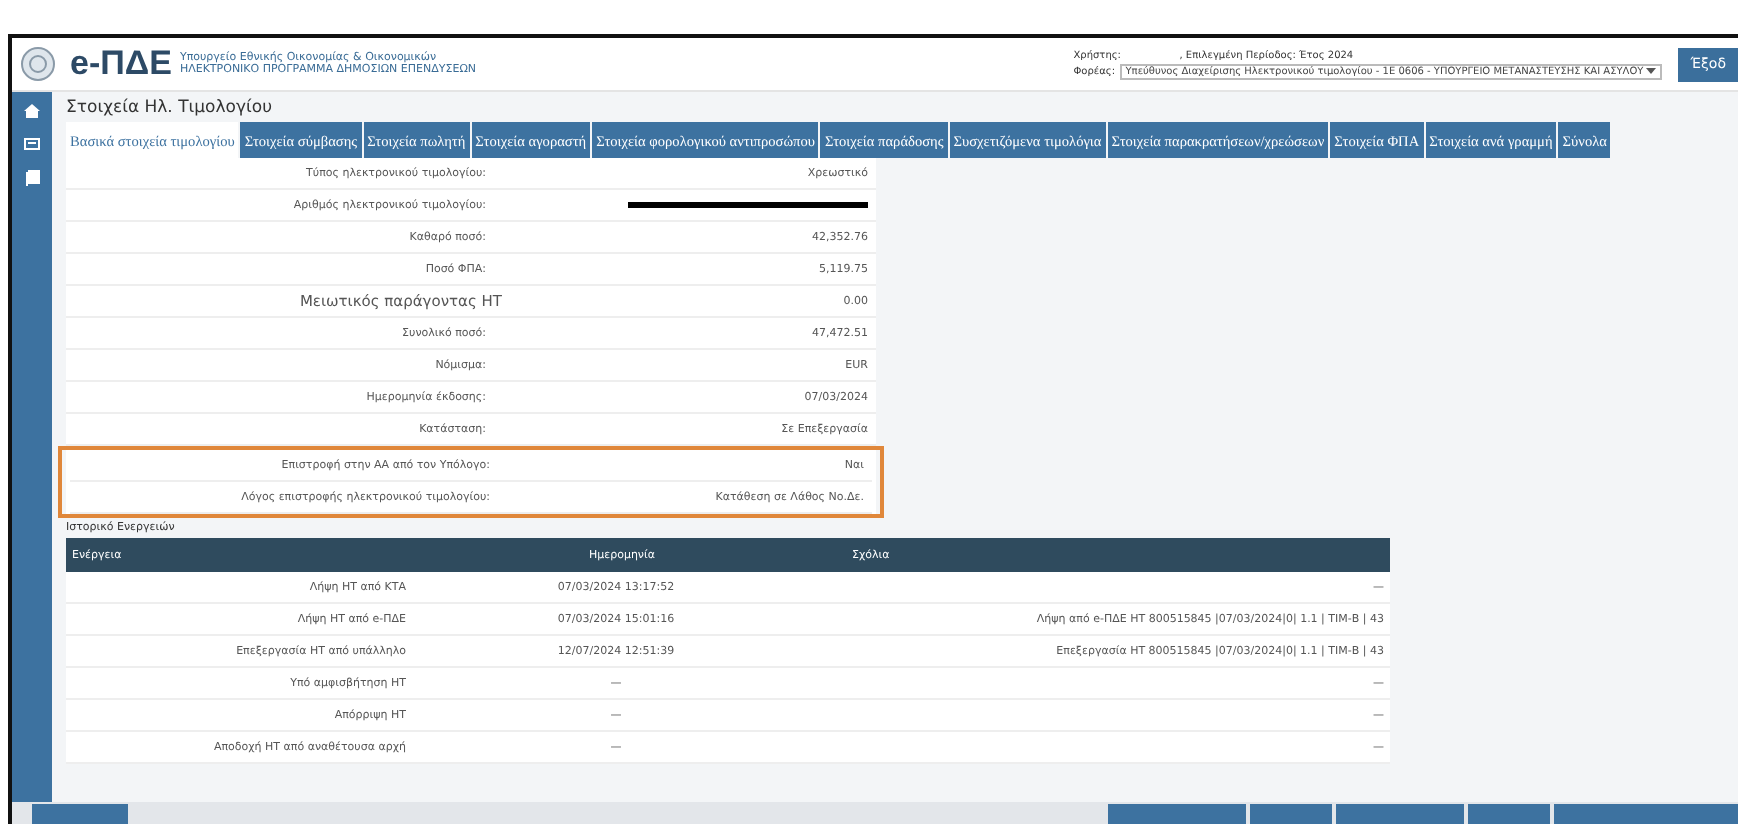 The image size is (1738, 824). I want to click on caret-icon, so click(1651, 70).